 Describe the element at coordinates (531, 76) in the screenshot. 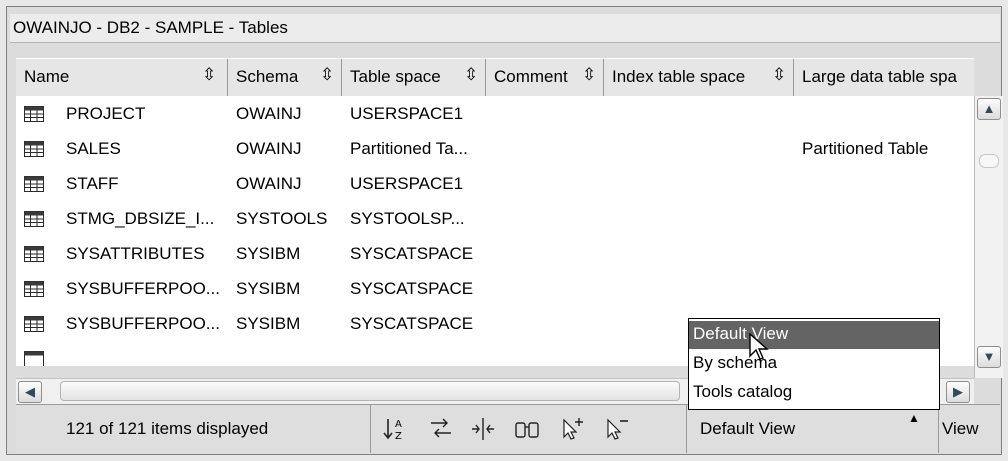

I see `column-header-label: Comment` at that location.